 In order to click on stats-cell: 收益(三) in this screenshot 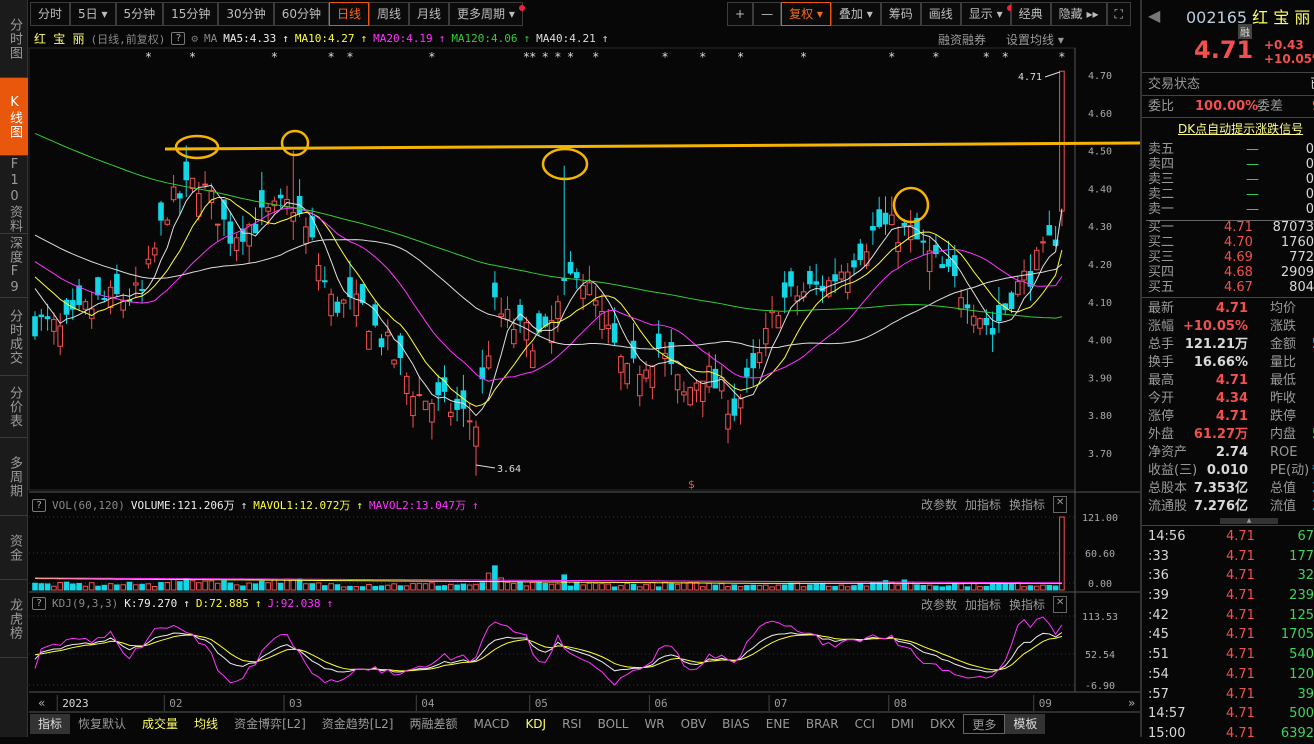, I will do `click(1173, 470)`.